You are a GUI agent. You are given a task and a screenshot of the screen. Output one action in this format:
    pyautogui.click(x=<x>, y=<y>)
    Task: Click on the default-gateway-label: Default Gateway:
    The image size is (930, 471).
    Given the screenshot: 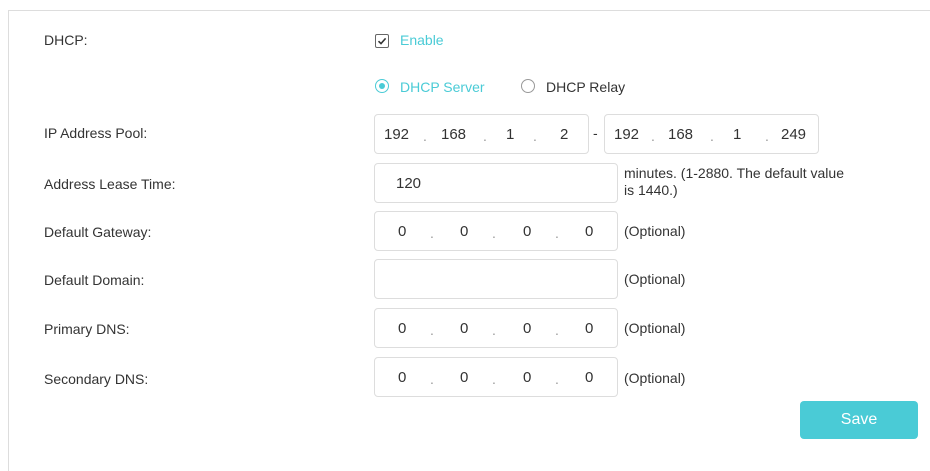 What is the action you would take?
    pyautogui.click(x=98, y=232)
    